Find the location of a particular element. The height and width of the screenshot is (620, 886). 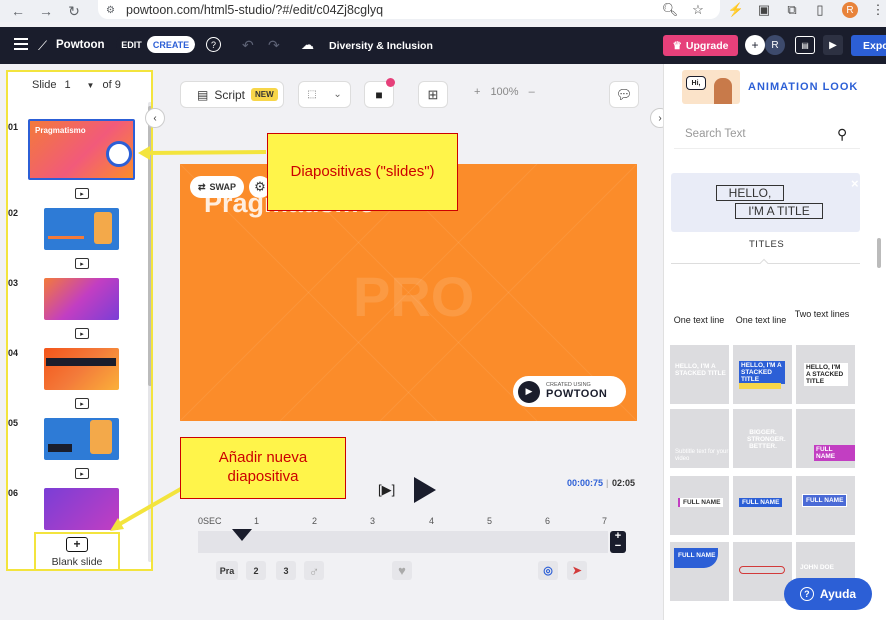

logo-element-icon: ◎ is located at coordinates (548, 570).